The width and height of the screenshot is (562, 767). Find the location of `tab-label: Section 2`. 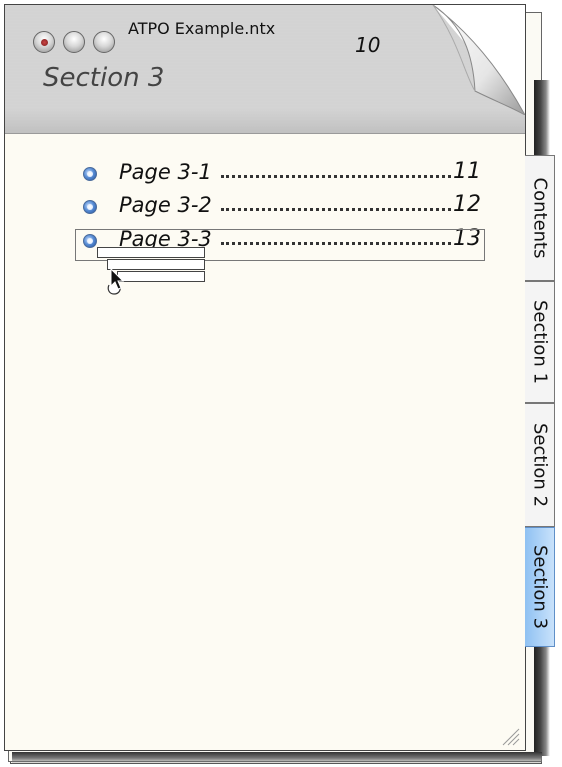

tab-label: Section 2 is located at coordinates (539, 465).